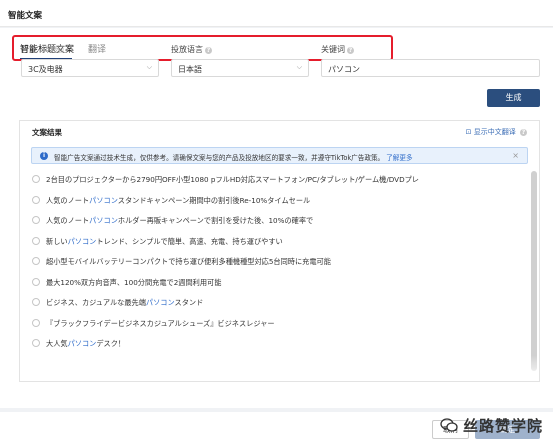 This screenshot has width=553, height=448. What do you see at coordinates (240, 68) in the screenshot?
I see `language-select: 日本語 ⌵` at bounding box center [240, 68].